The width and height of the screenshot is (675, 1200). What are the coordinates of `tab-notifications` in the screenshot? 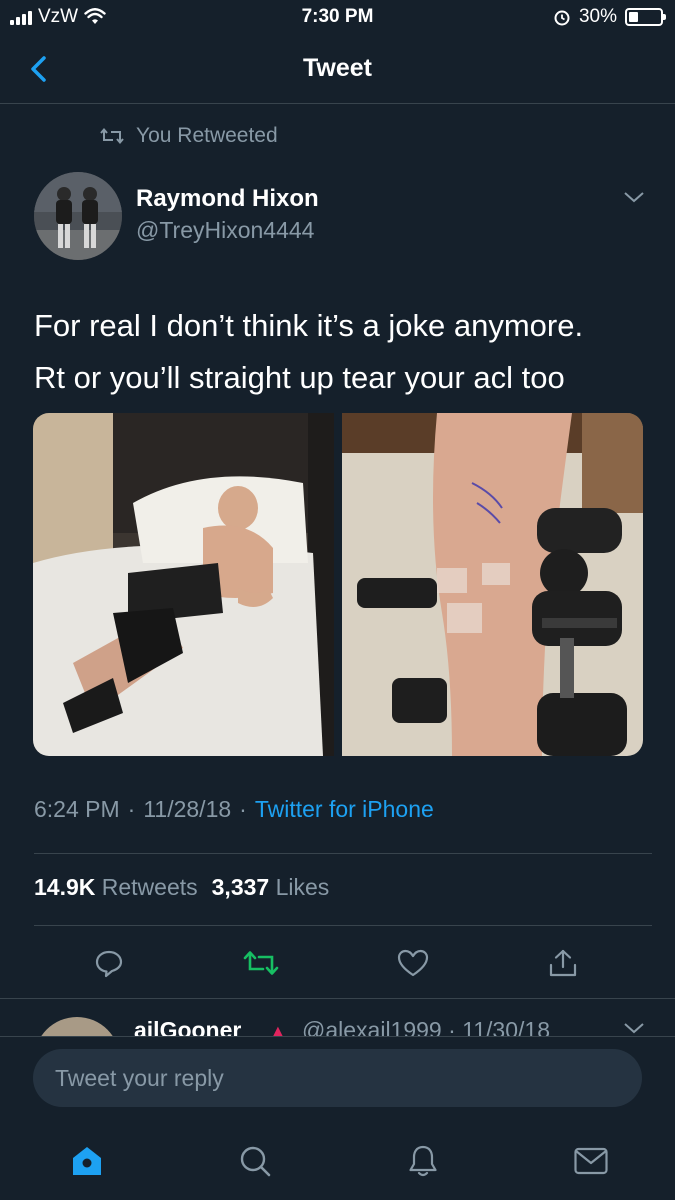 It's located at (423, 1161).